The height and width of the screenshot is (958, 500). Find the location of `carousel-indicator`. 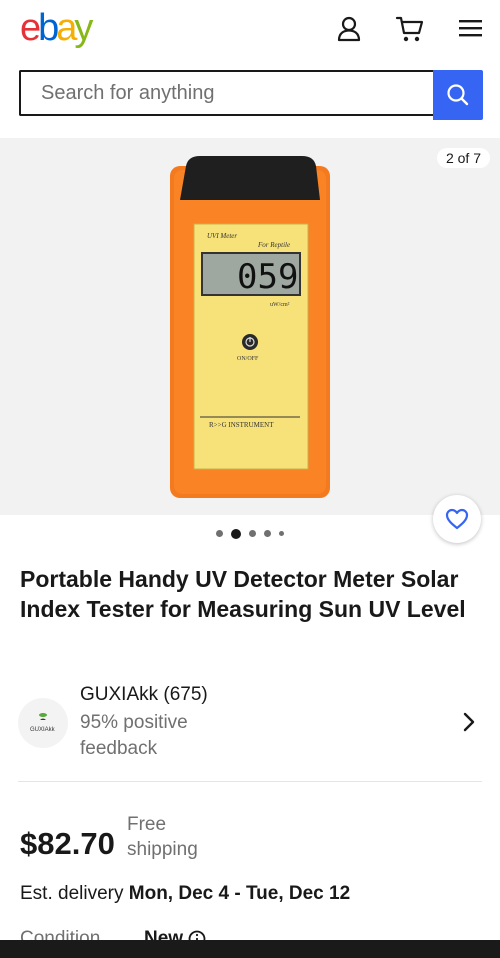

carousel-indicator is located at coordinates (250, 533).